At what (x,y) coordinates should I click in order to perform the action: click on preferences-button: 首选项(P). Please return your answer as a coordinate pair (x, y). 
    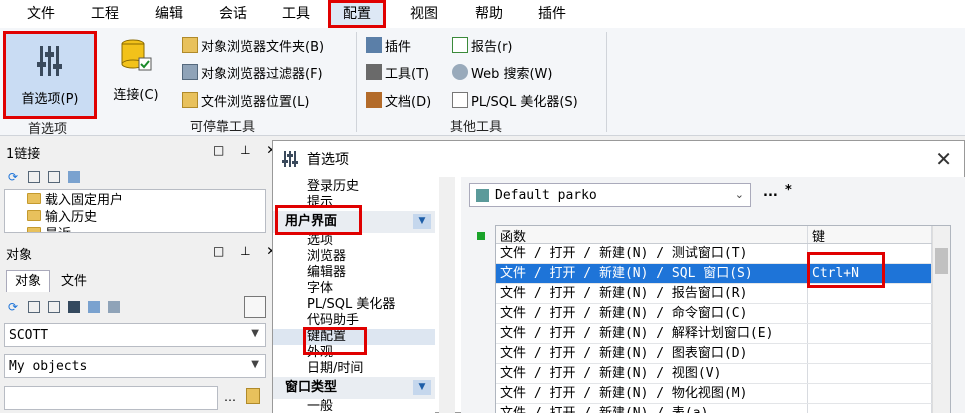
    Looking at the image, I should click on (50, 75).